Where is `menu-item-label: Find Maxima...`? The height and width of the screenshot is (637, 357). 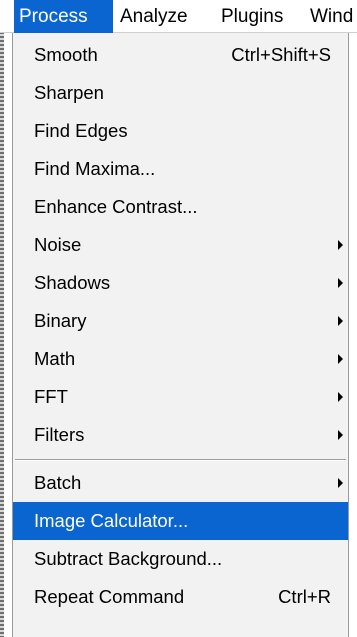 menu-item-label: Find Maxima... is located at coordinates (95, 168).